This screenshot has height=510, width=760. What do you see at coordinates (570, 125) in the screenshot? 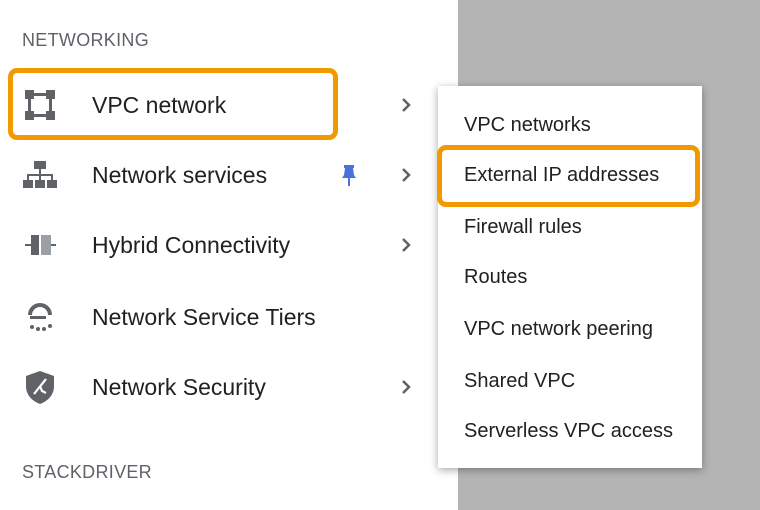
I see `submenu-item-vpc-networks: VPC networks` at bounding box center [570, 125].